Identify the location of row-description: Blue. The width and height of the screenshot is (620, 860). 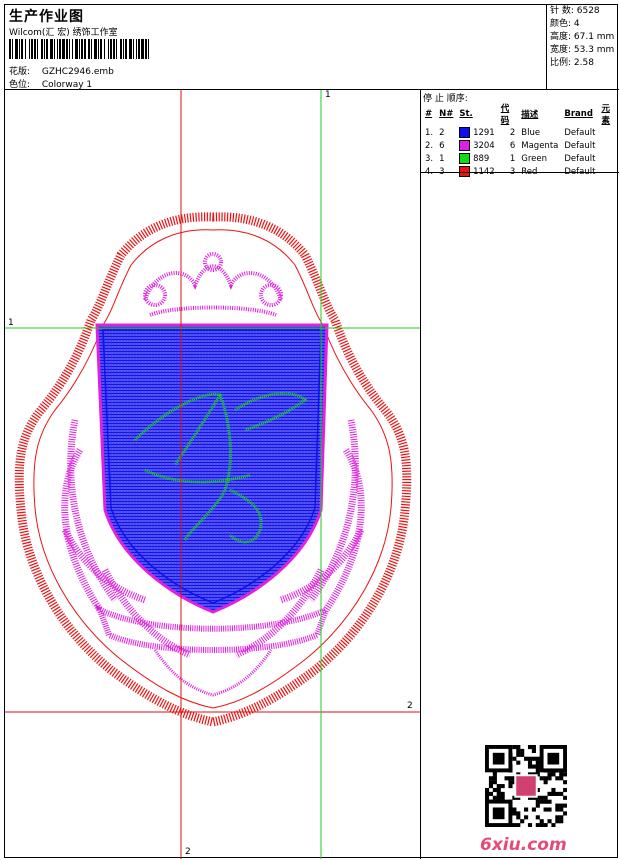
(531, 132).